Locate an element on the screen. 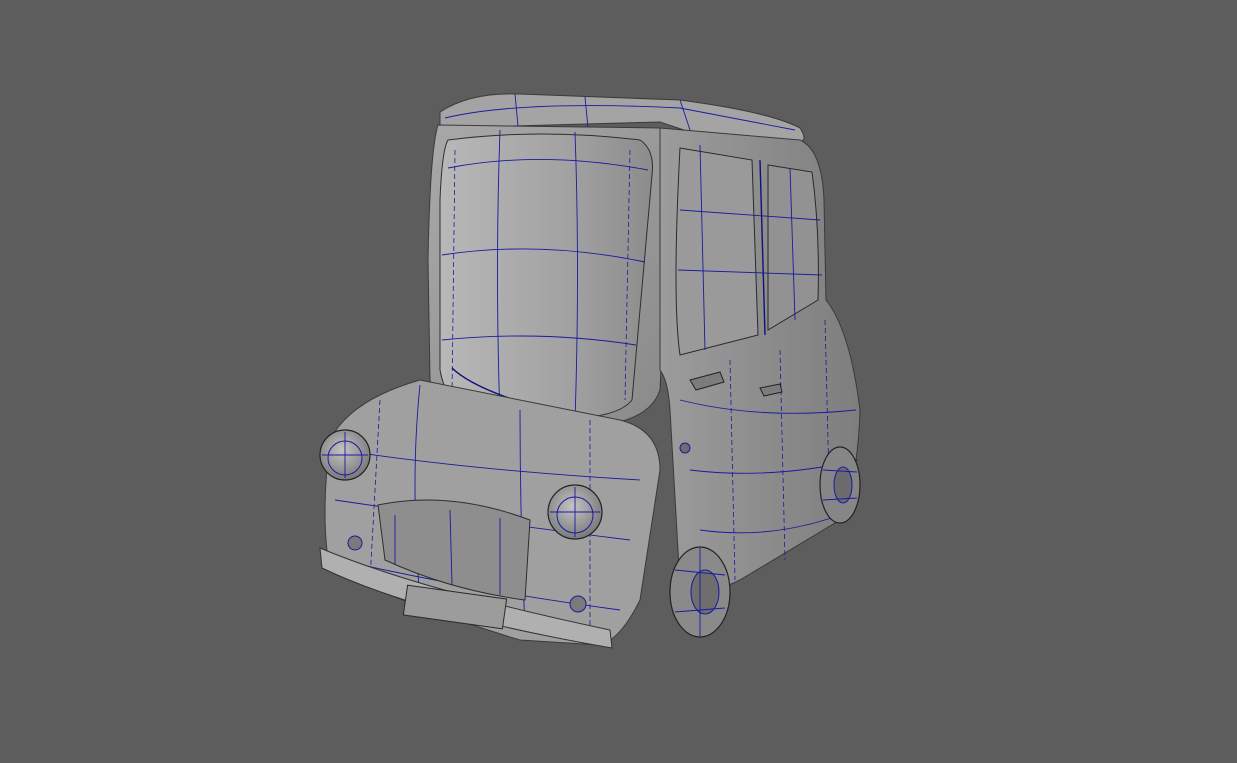  left-fog-light is located at coordinates (355, 543).